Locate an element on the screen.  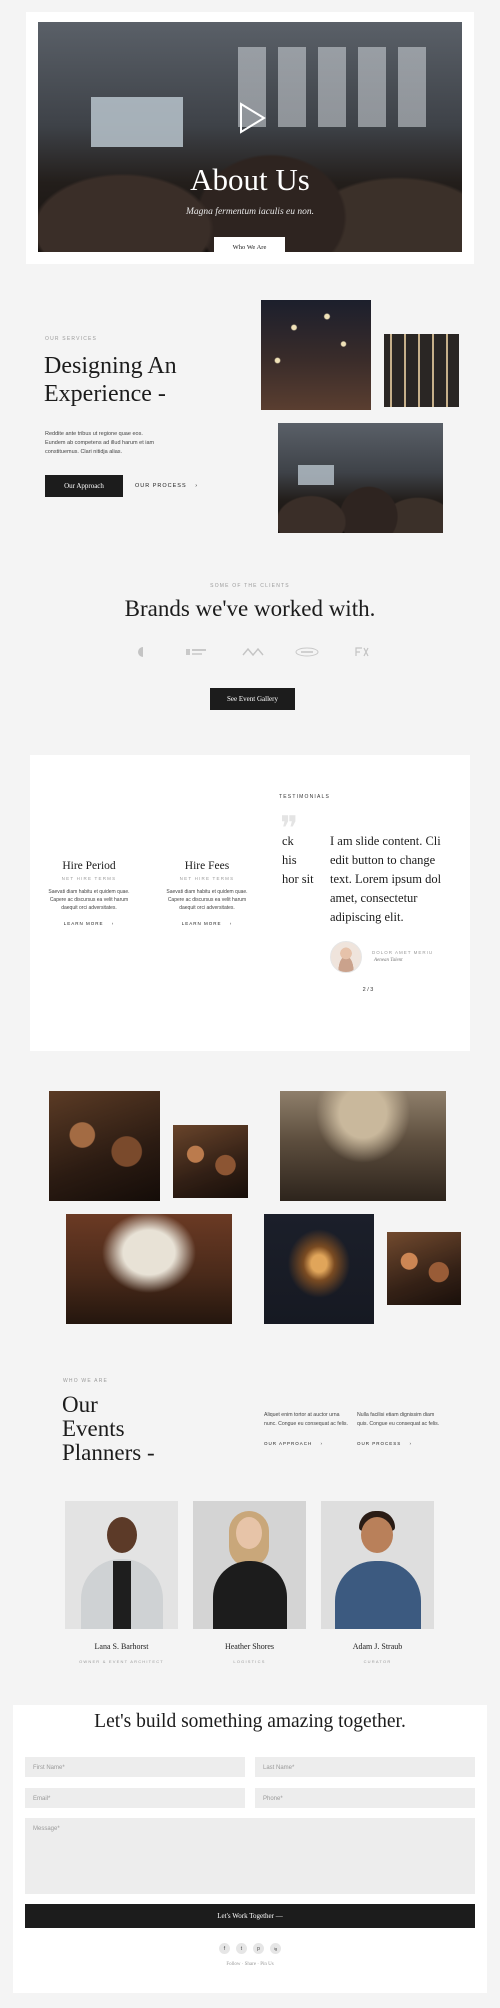
play-icon is located at coordinates (252, 118).